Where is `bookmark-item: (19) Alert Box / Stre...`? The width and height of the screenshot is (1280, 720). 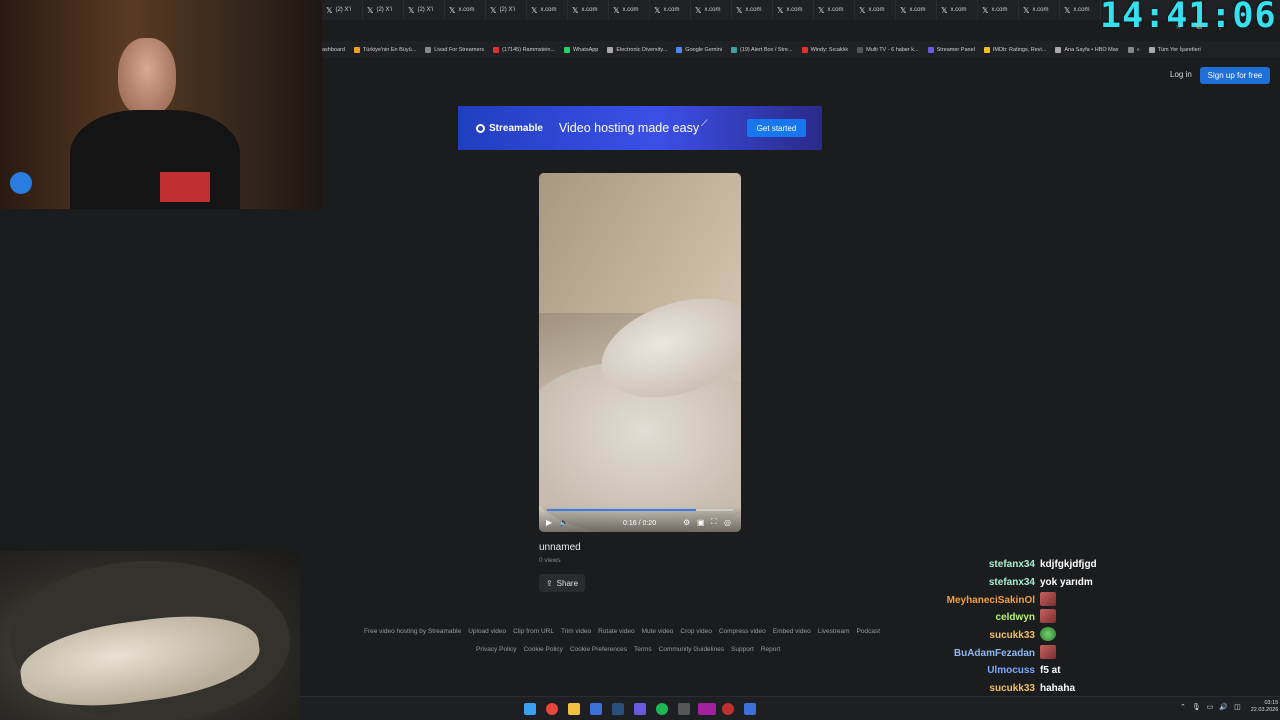 bookmark-item: (19) Alert Box / Stre... is located at coordinates (761, 49).